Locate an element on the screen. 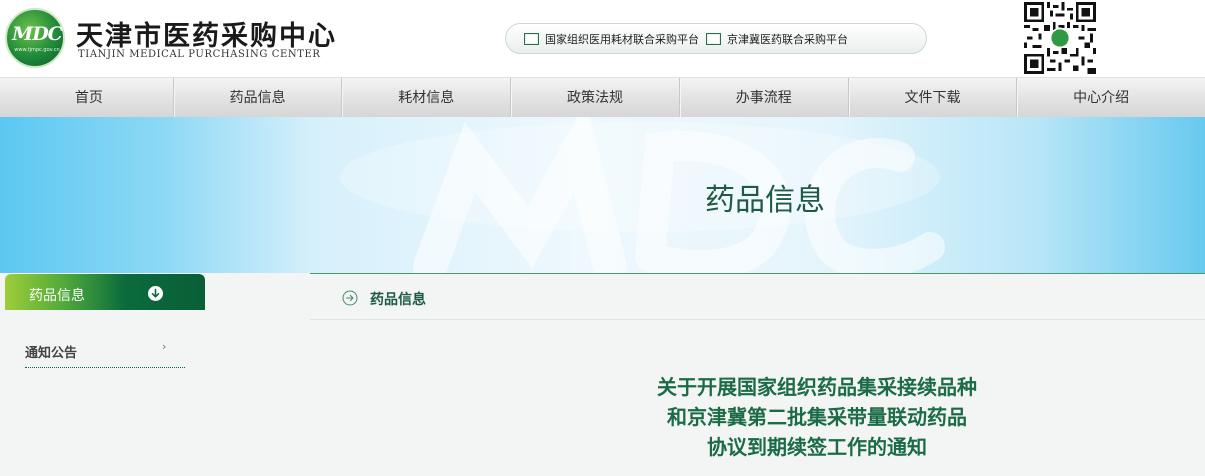 The image size is (1205, 476). site-subtitle: TIANJIN MEDICAL PURCHASING CENTER is located at coordinates (199, 54).